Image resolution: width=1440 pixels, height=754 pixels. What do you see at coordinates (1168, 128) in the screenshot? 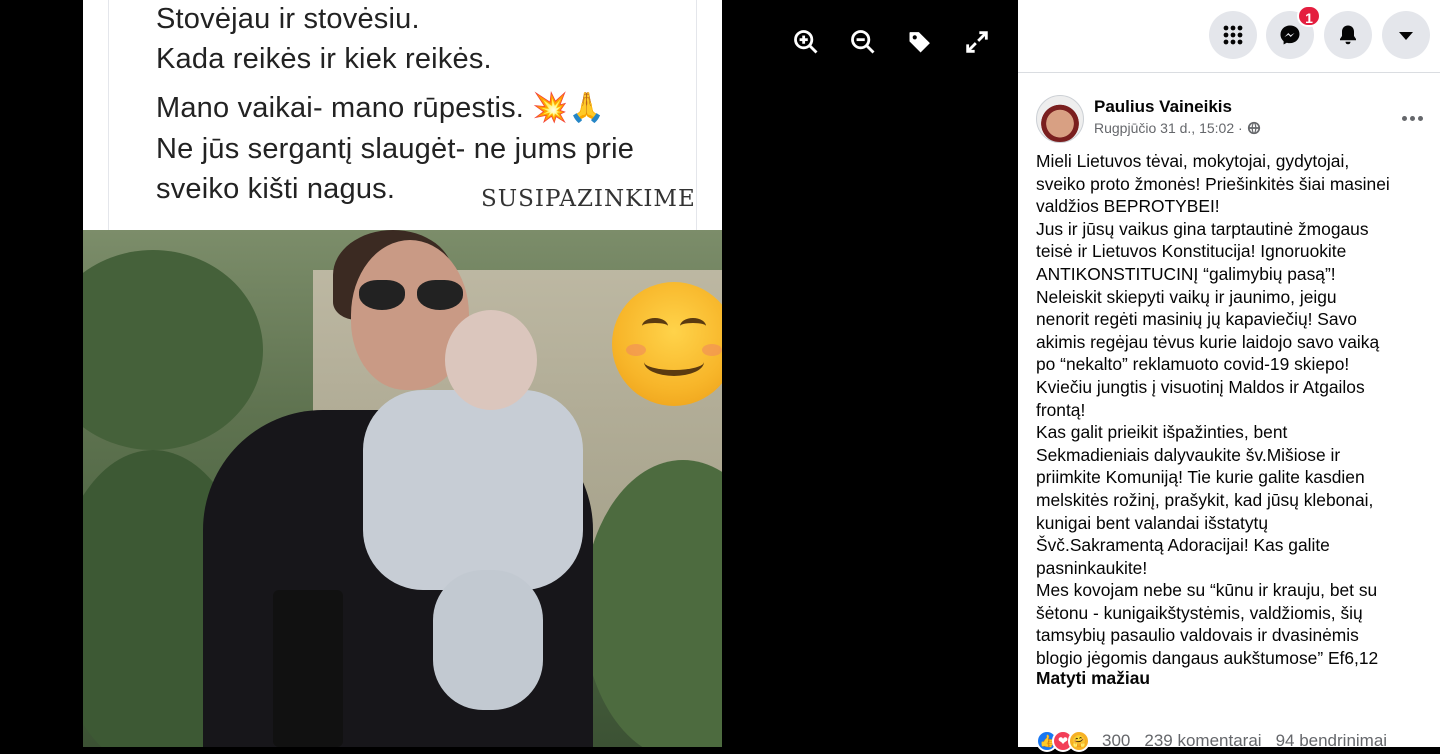
I see `post-timestamp: Rugpjūčio 31 d., 15:02 ·` at bounding box center [1168, 128].